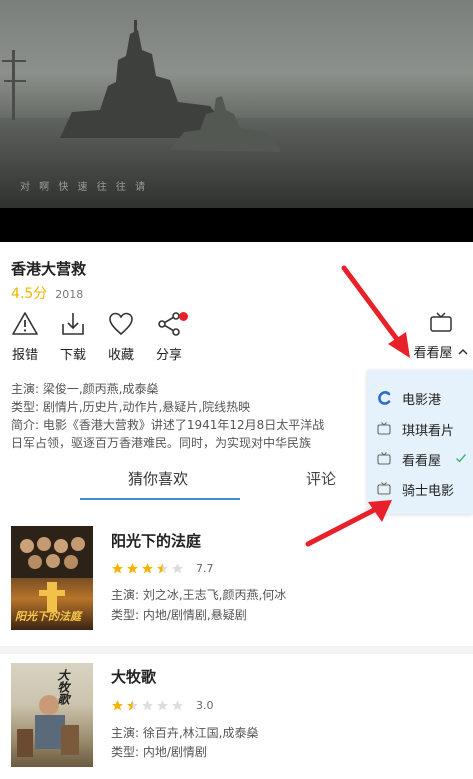  What do you see at coordinates (73, 336) in the screenshot?
I see `download-button: 下载` at bounding box center [73, 336].